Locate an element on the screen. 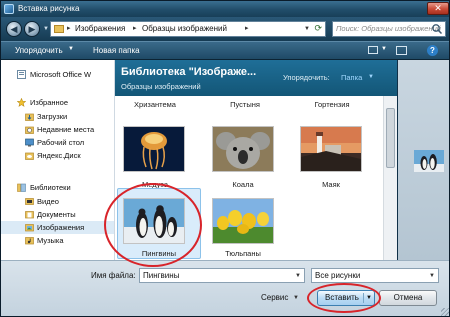 The image size is (450, 317). file-name-label: Имя файла: is located at coordinates (113, 275).